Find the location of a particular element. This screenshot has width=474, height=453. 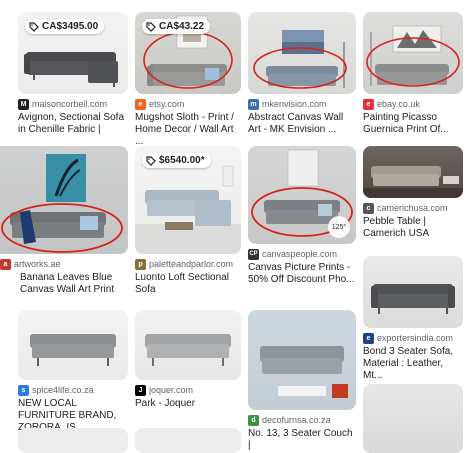

result-card-joquer: J joquer.com Park - Joquer is located at coordinates (188, 360).